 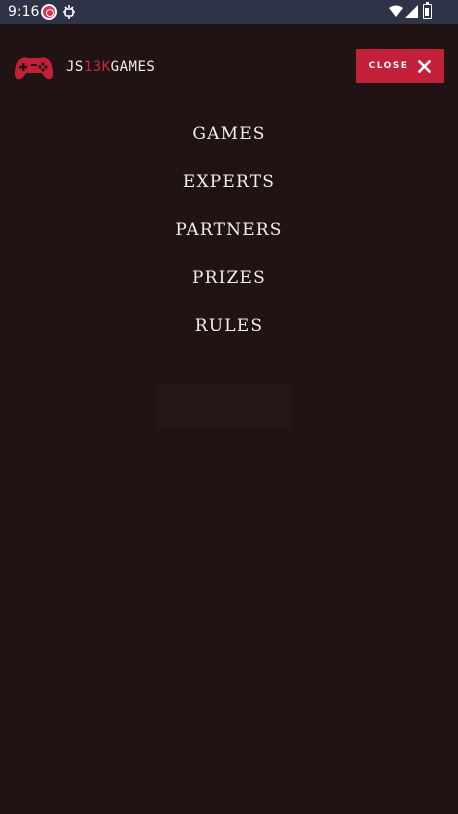 What do you see at coordinates (229, 134) in the screenshot?
I see `menu-item-games: GAMES` at bounding box center [229, 134].